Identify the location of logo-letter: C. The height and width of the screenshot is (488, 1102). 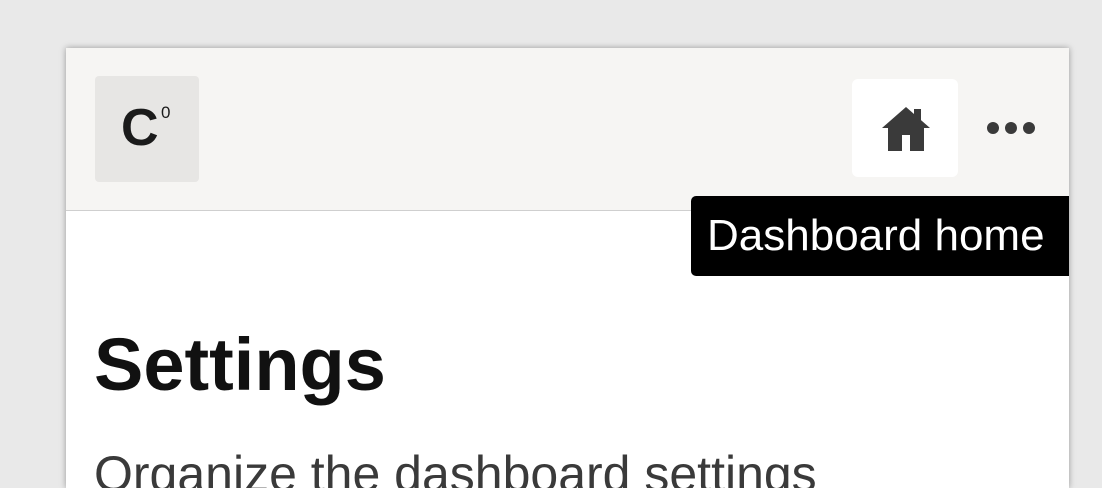
(140, 128).